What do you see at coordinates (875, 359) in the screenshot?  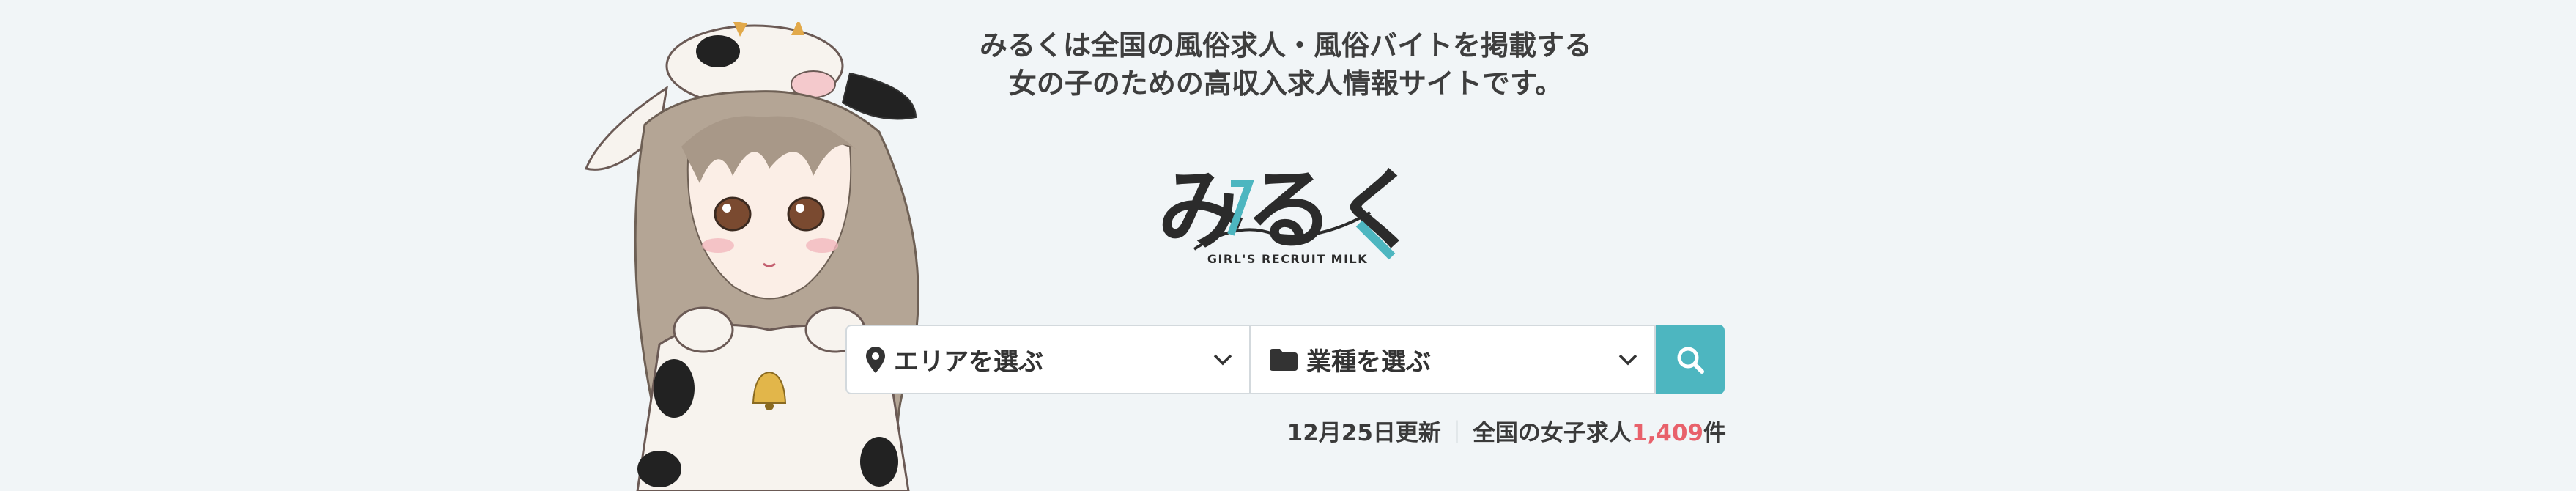 I see `map-pin-icon` at bounding box center [875, 359].